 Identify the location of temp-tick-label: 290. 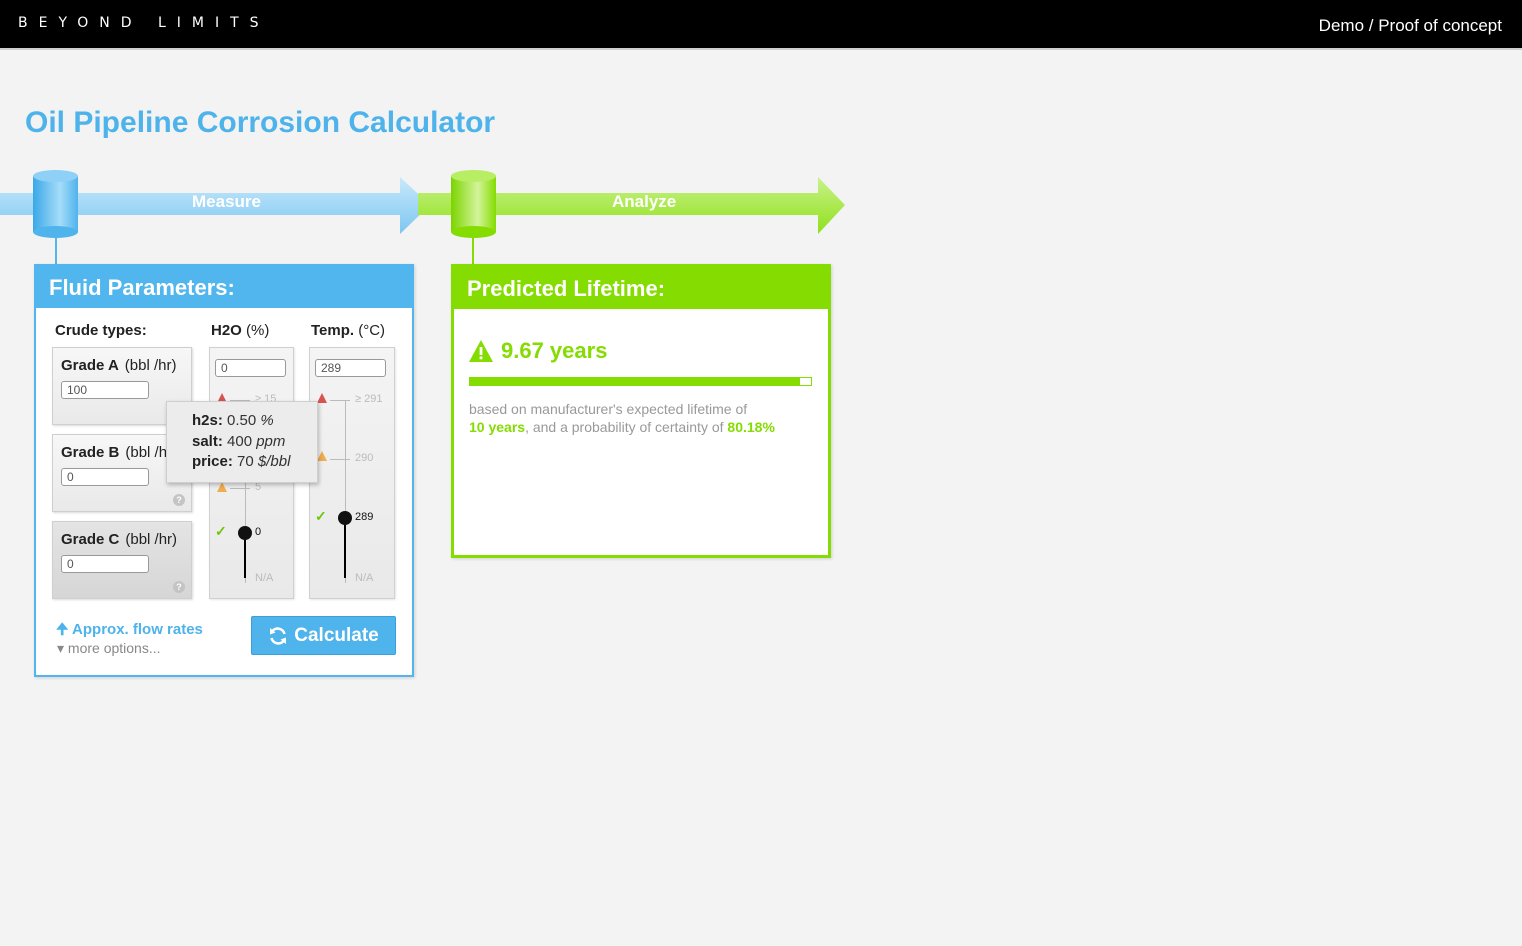
(364, 458).